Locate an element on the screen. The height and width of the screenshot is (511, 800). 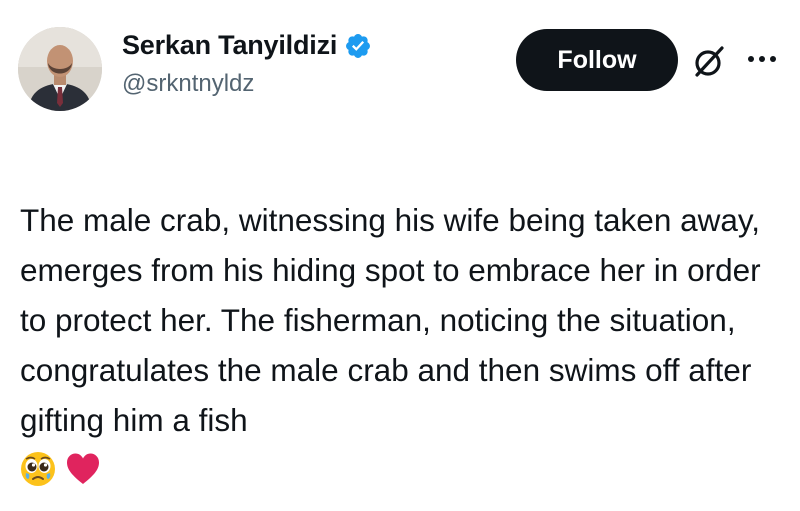
red-heart-emoji is located at coordinates (83, 476).